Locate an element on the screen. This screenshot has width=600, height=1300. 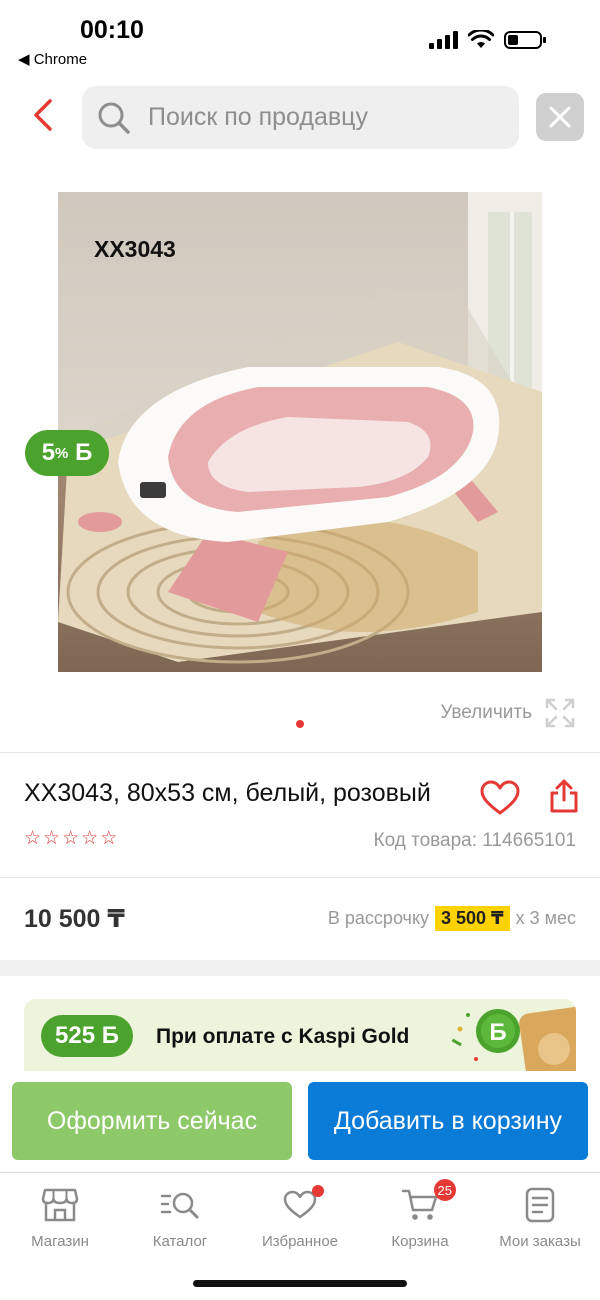
carousel-indicator-dot is located at coordinates (300, 724).